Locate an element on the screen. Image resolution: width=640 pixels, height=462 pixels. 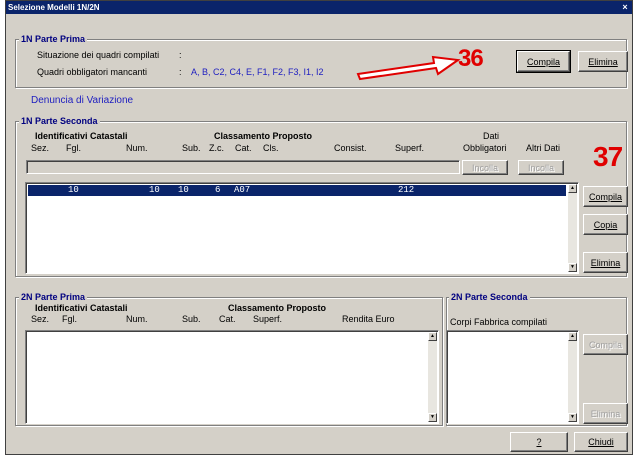
hdr-2n-identificativi: Identificativi Catastali is located at coordinates (81, 308).